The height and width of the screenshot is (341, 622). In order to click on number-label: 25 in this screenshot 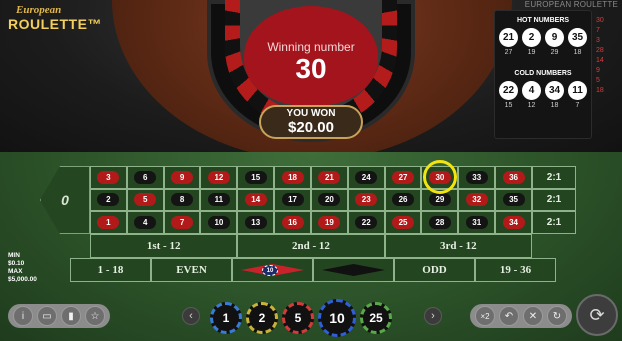, I will do `click(403, 223)`.